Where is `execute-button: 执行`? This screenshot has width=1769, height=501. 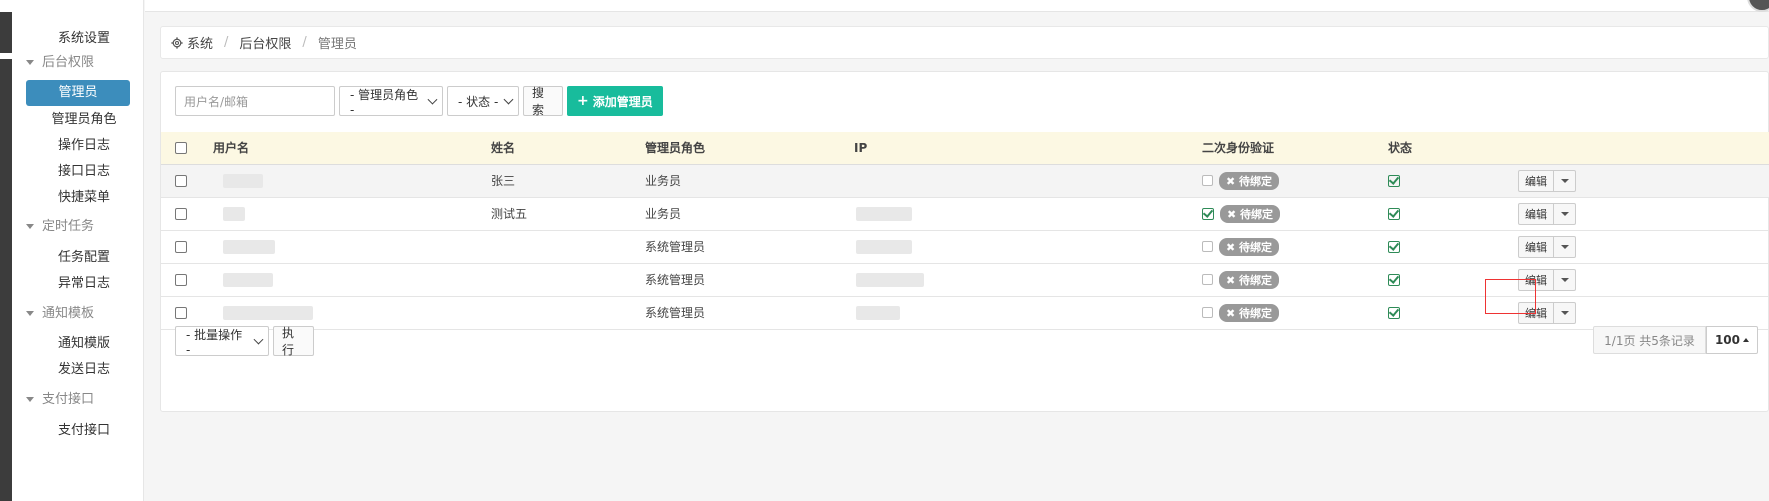
execute-button: 执行 is located at coordinates (293, 341).